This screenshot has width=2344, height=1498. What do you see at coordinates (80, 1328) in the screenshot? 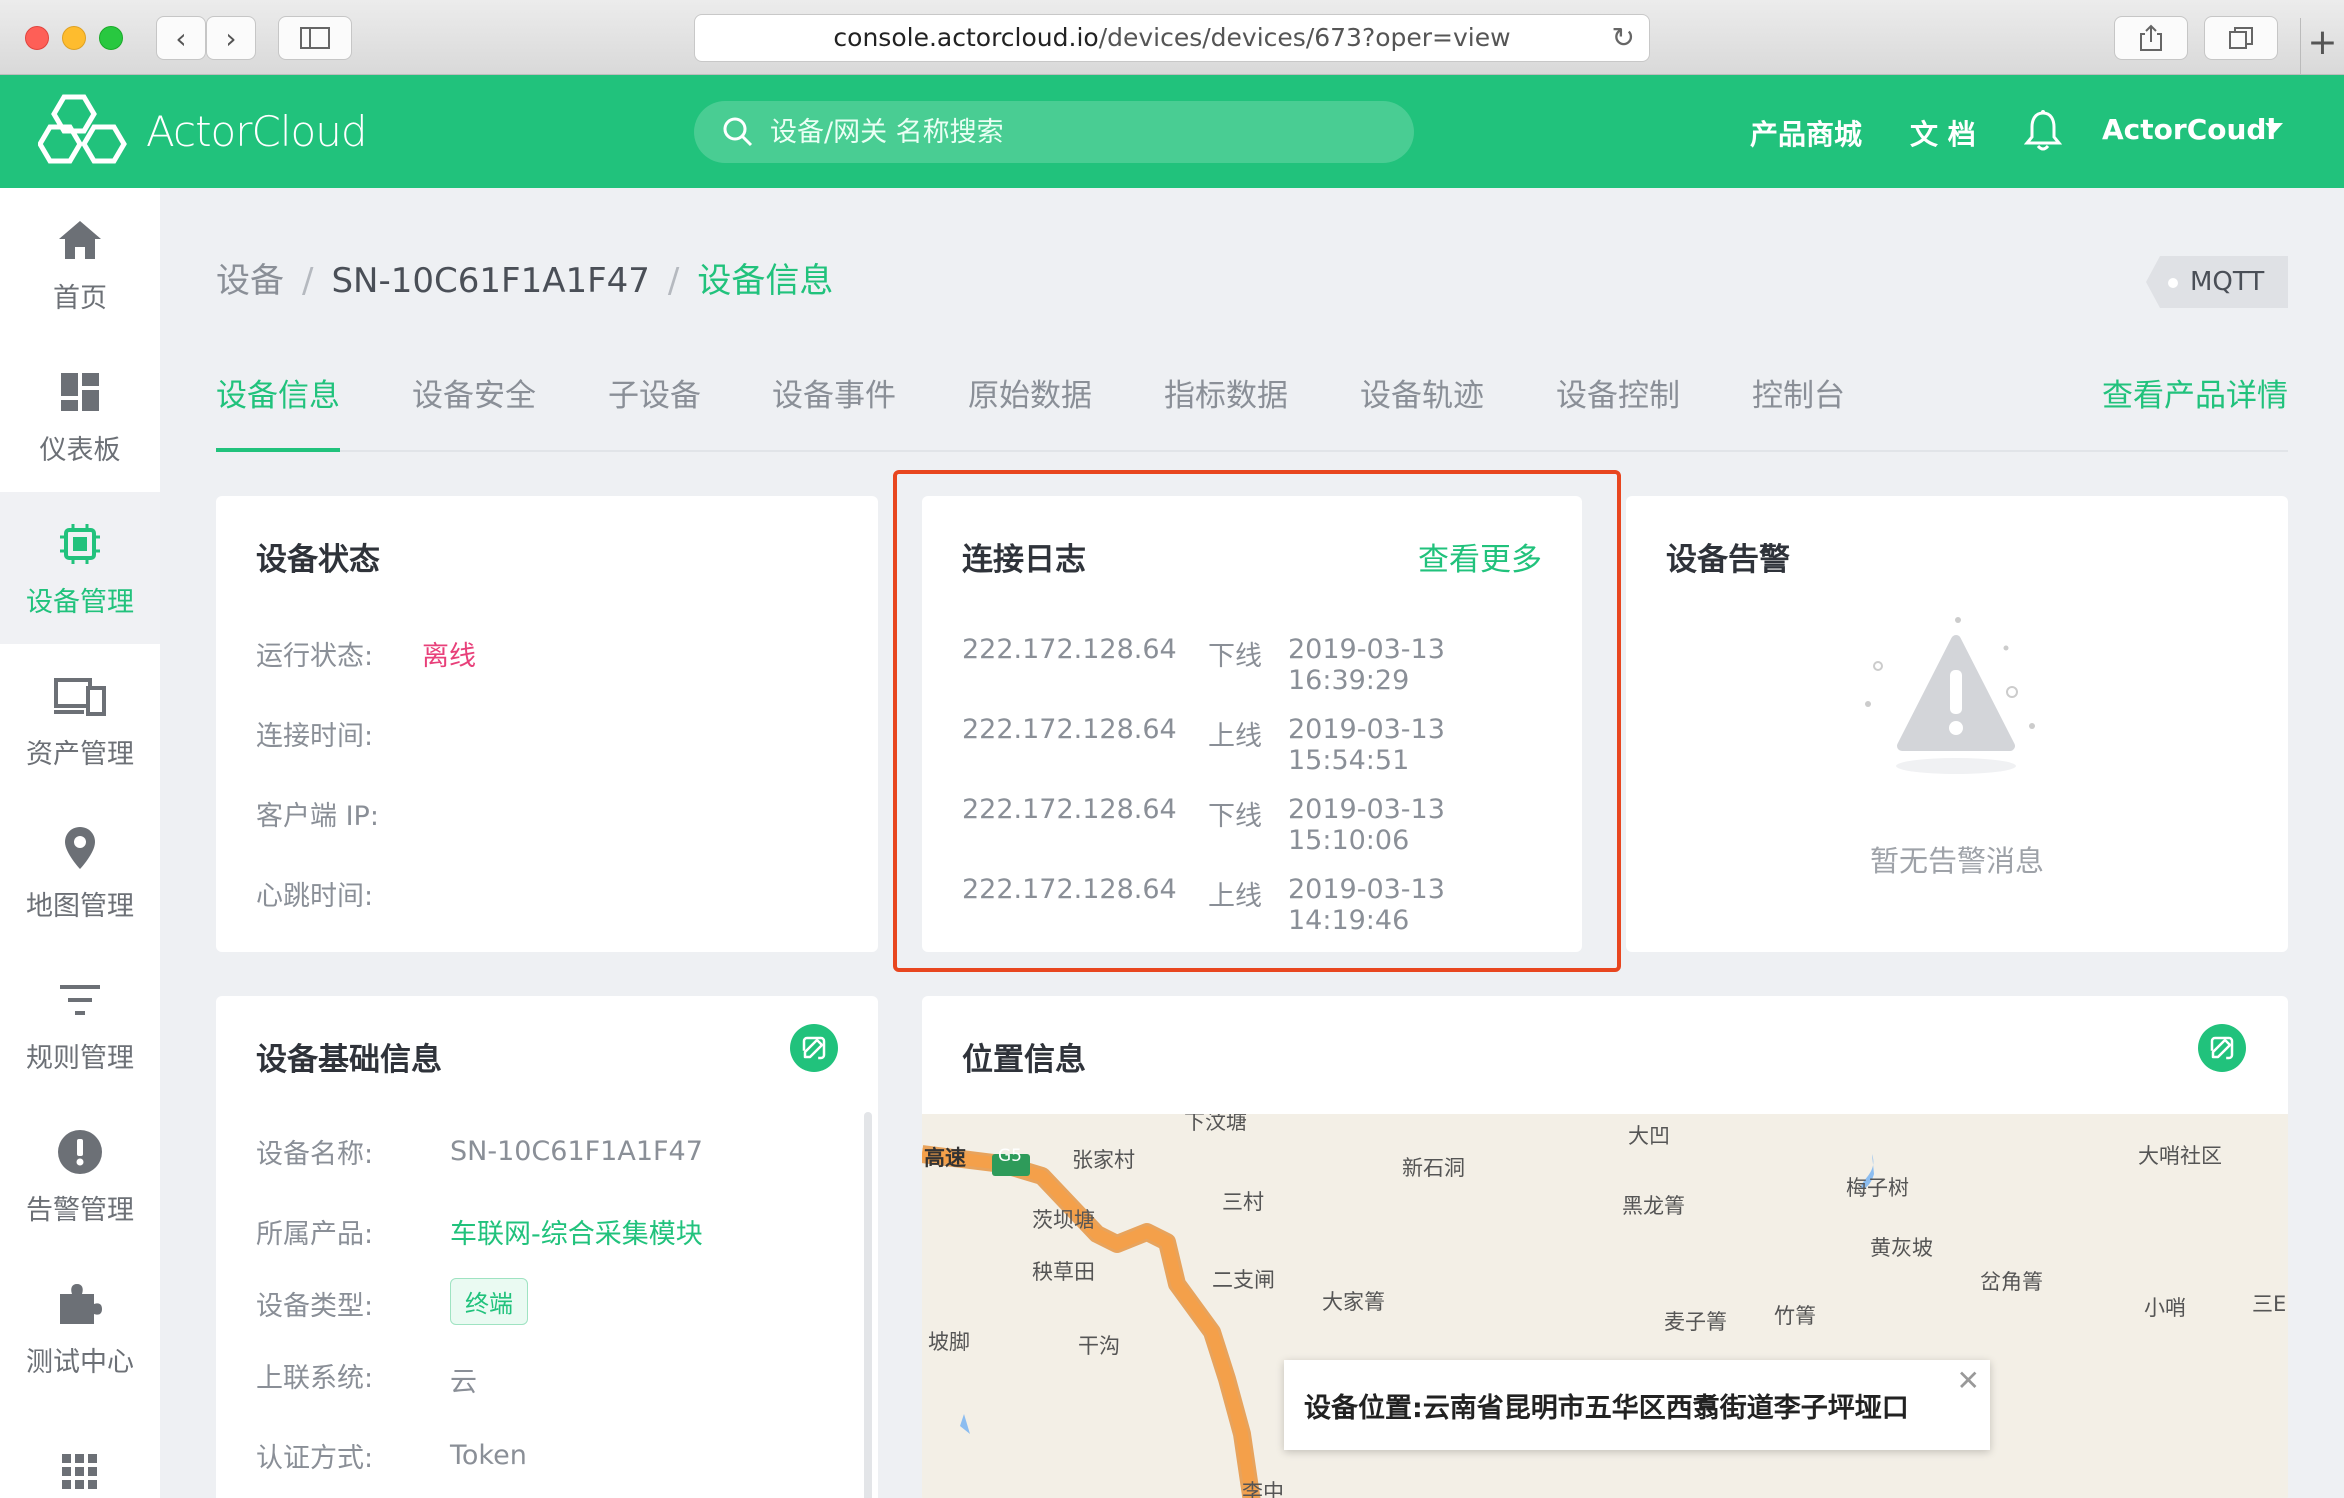
I see `sidebar-item-test-center: 测试中心` at bounding box center [80, 1328].